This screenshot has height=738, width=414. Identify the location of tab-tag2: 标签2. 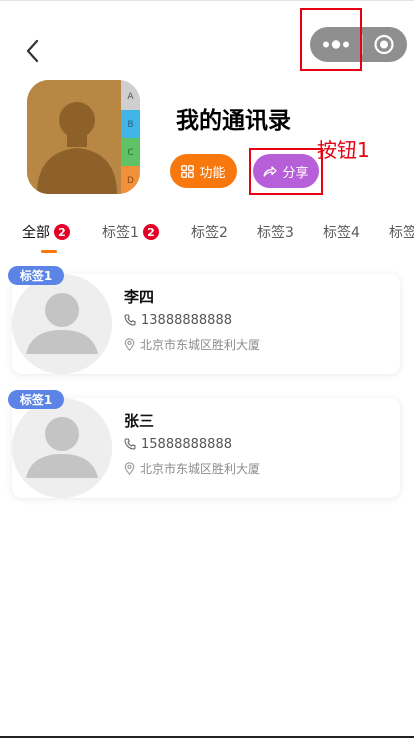
(209, 232).